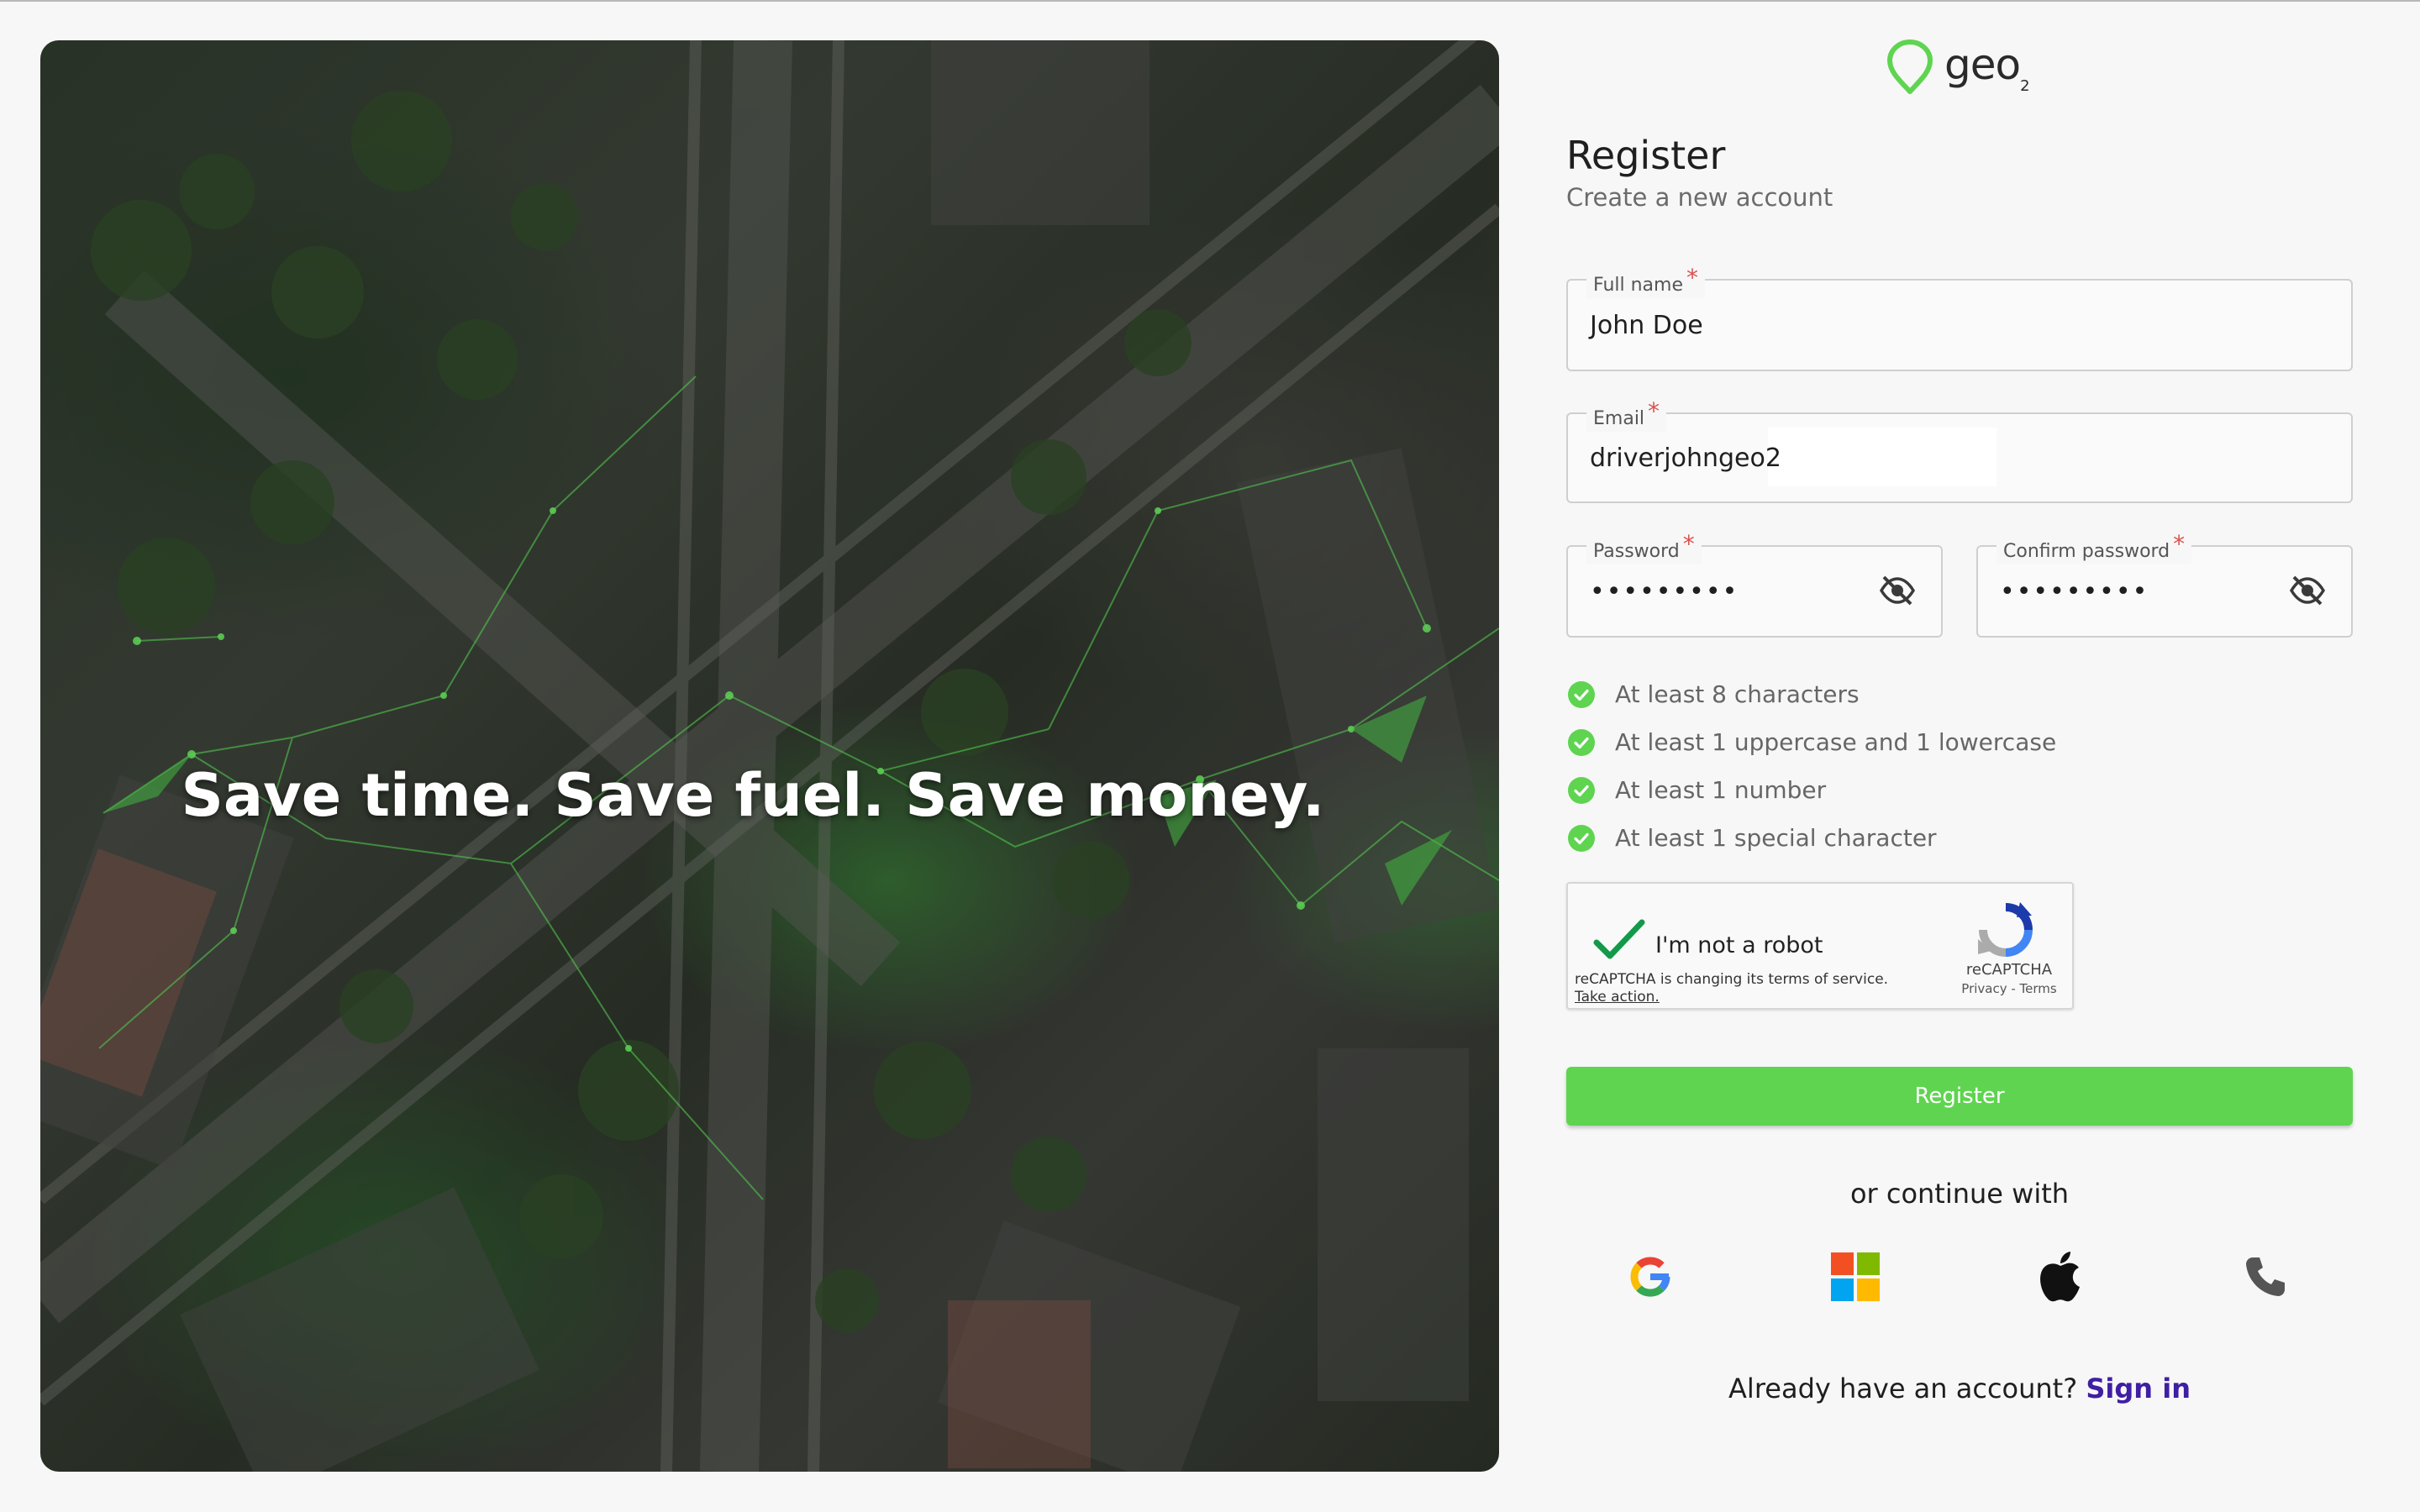  I want to click on confirm-password-field: Confirm password * •••••••••, so click(2164, 585).